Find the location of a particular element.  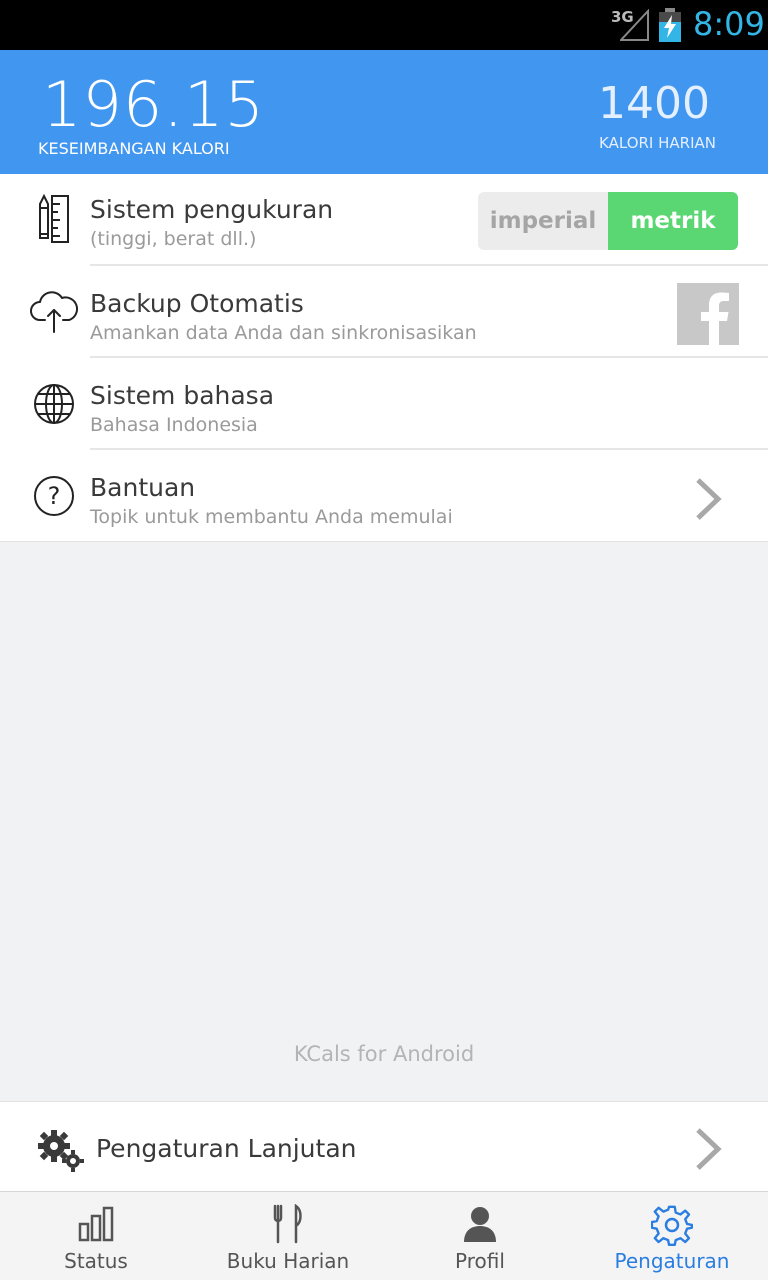

nav-diary-label: Buku Harian is located at coordinates (288, 1261).